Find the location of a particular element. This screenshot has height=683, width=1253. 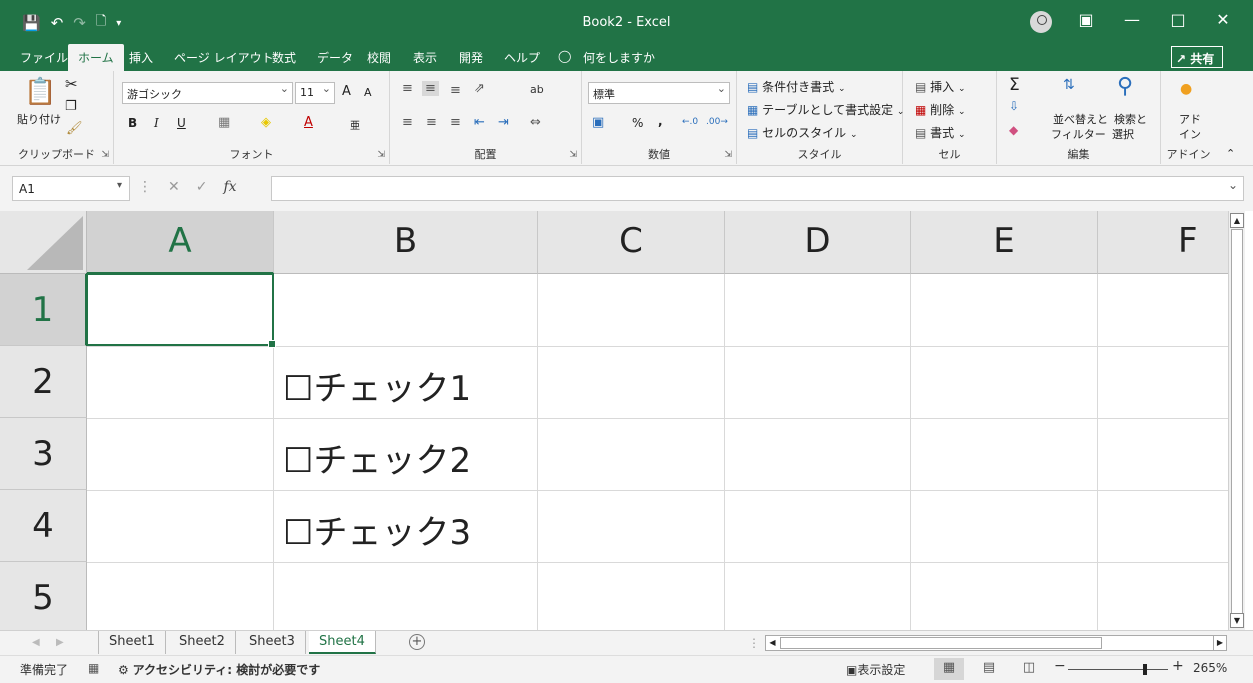

cell-b2: ☐チェック1 is located at coordinates (377, 385).